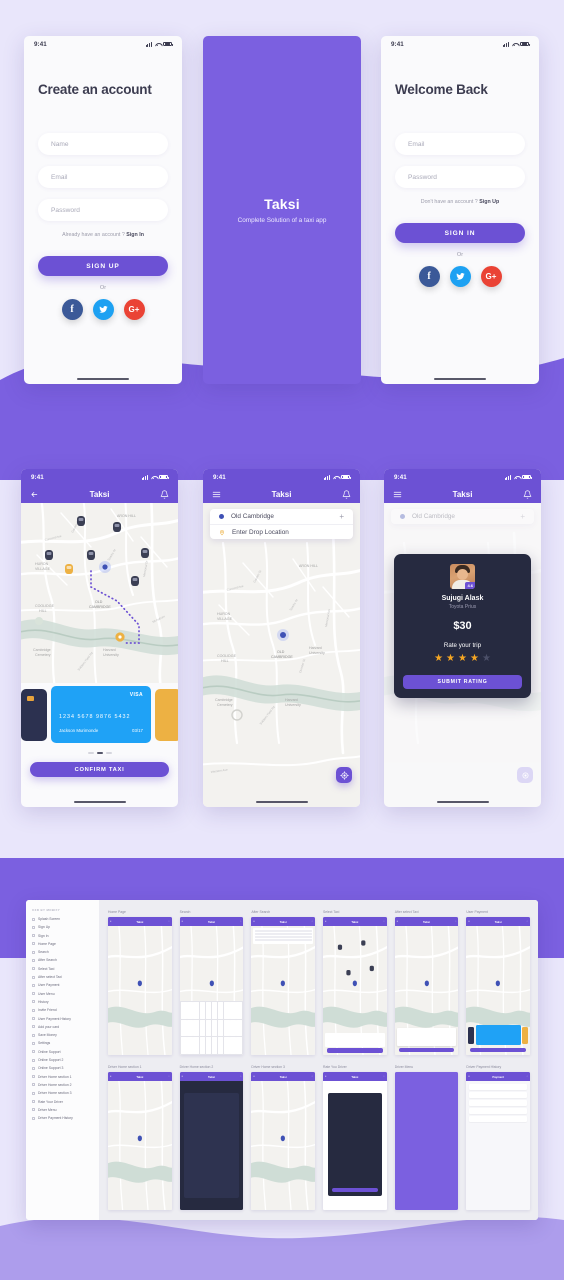 The height and width of the screenshot is (1280, 564). I want to click on showcase-cell: Driver Payment History ≡ Payment ◌, so click(498, 1137).